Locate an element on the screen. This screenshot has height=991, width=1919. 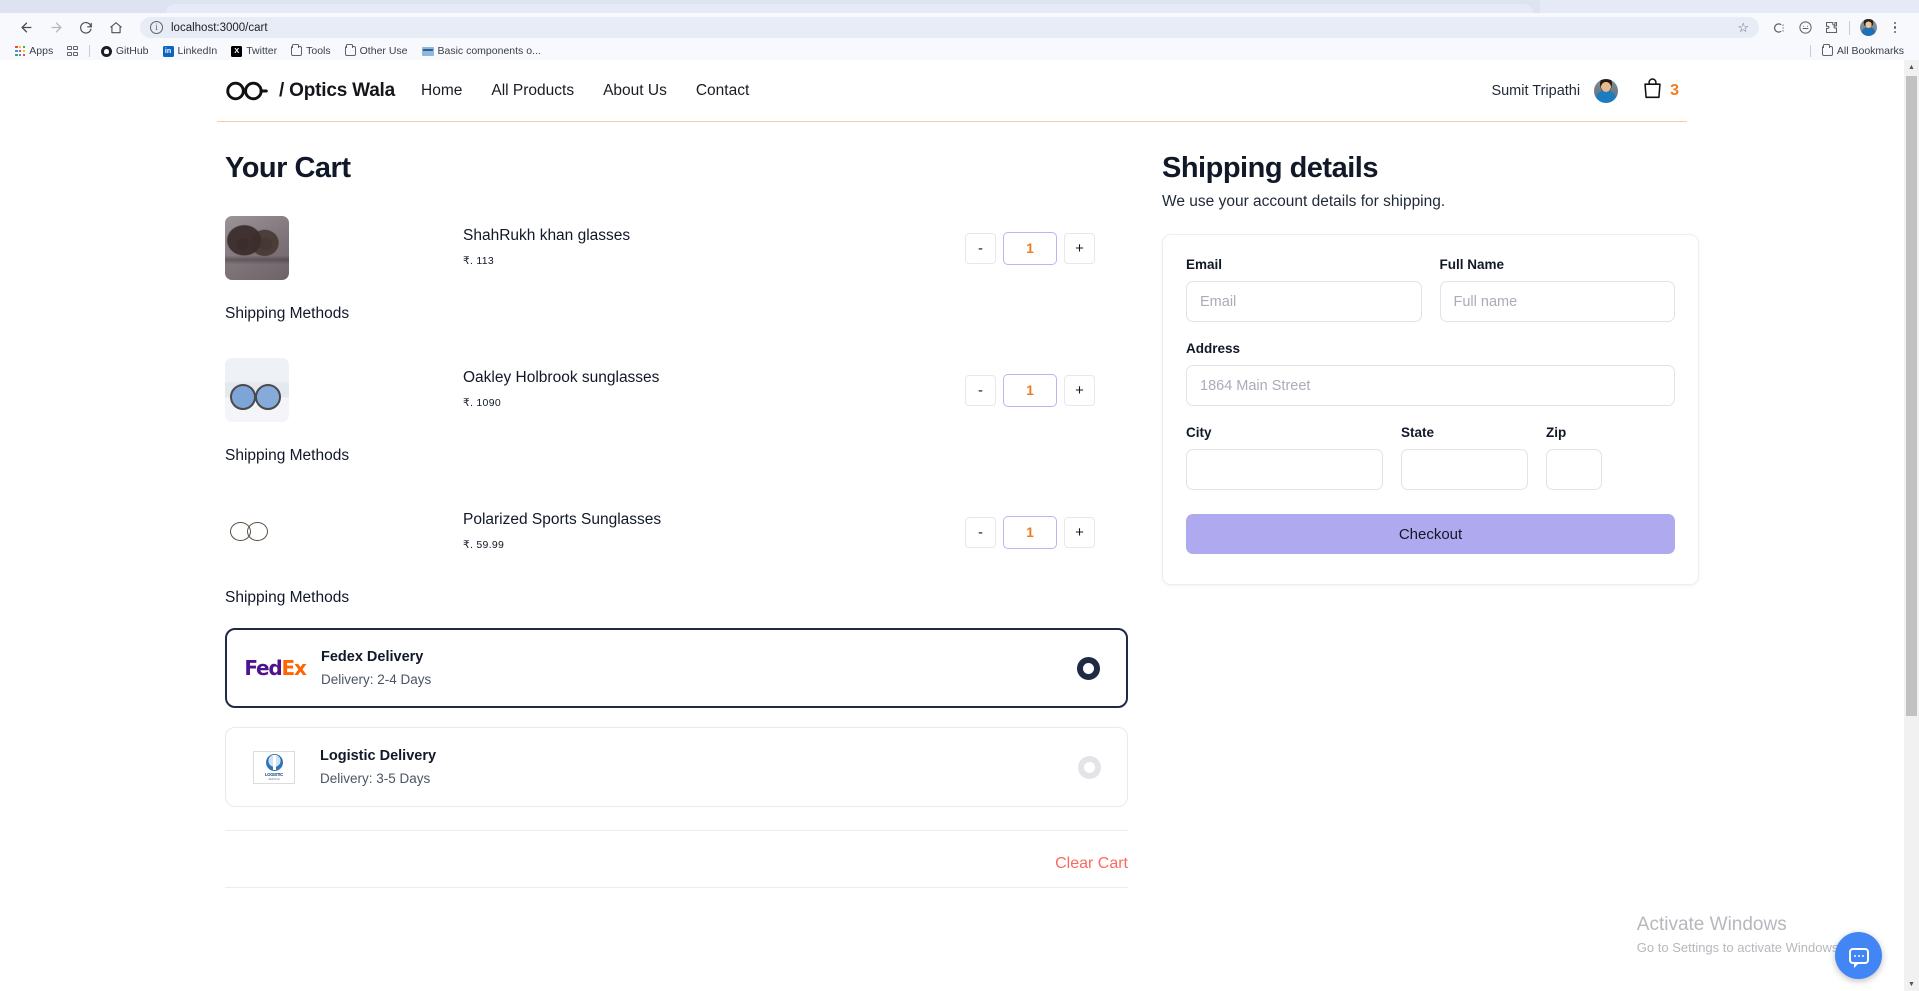
city-field-group: City is located at coordinates (1284, 457).